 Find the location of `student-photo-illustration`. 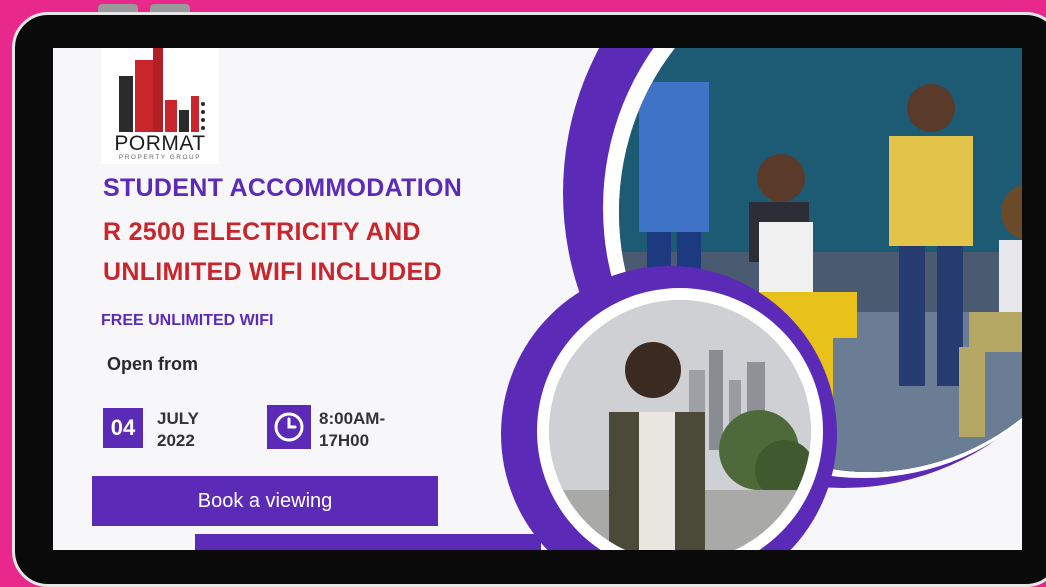

student-photo-illustration is located at coordinates (680, 425).